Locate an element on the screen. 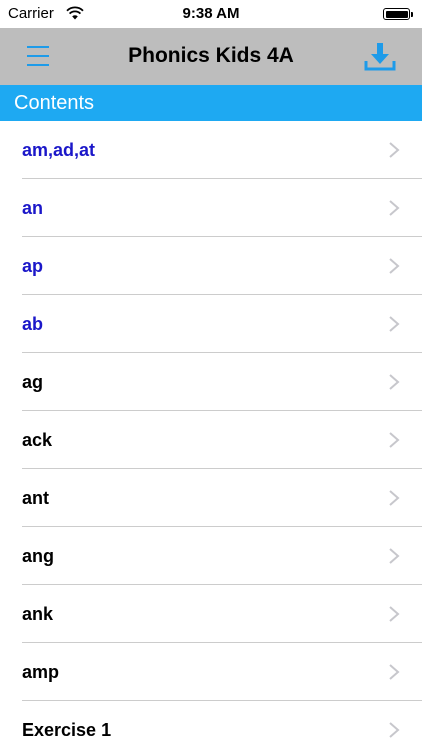  page-title: Phonics Kids 4A is located at coordinates (211, 55).